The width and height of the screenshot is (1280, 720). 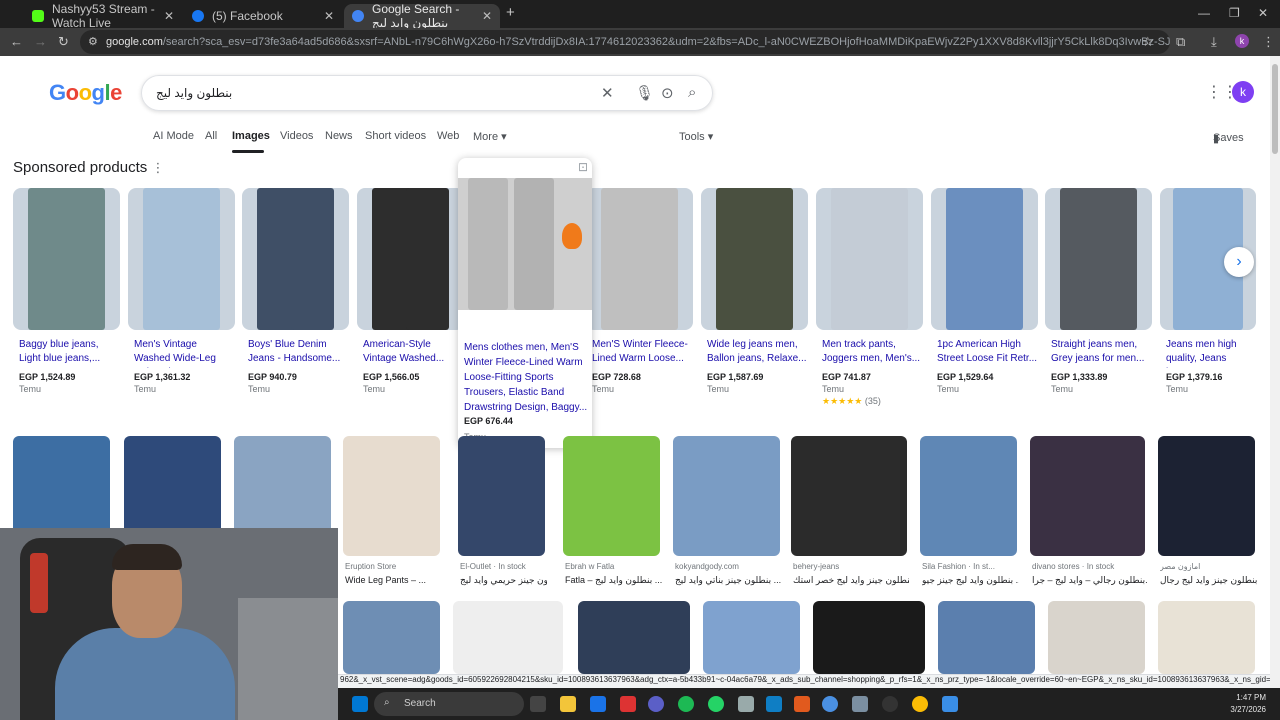 I want to click on back-arrow-icon: ←, so click(x=16, y=41).